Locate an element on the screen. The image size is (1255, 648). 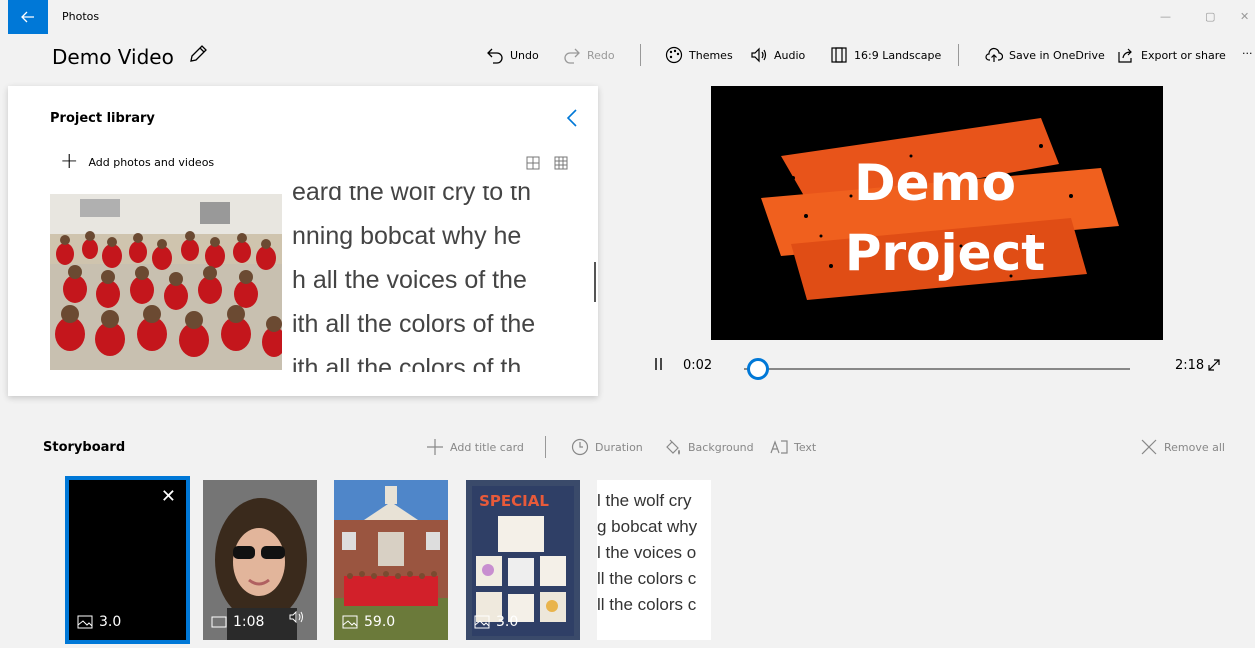
duration-button: Duration is located at coordinates (607, 447).